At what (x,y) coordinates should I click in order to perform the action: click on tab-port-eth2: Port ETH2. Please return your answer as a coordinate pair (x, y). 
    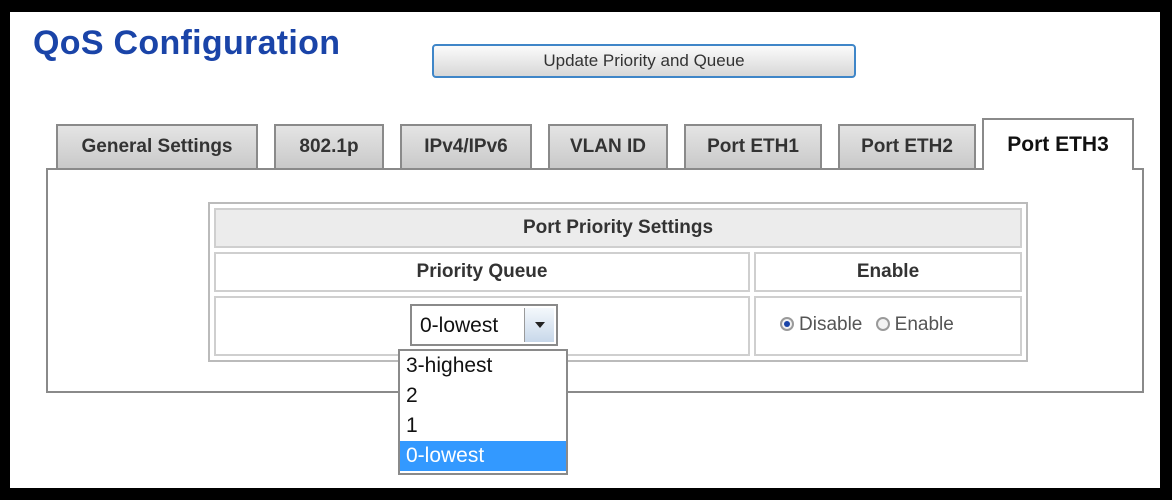
    Looking at the image, I should click on (907, 146).